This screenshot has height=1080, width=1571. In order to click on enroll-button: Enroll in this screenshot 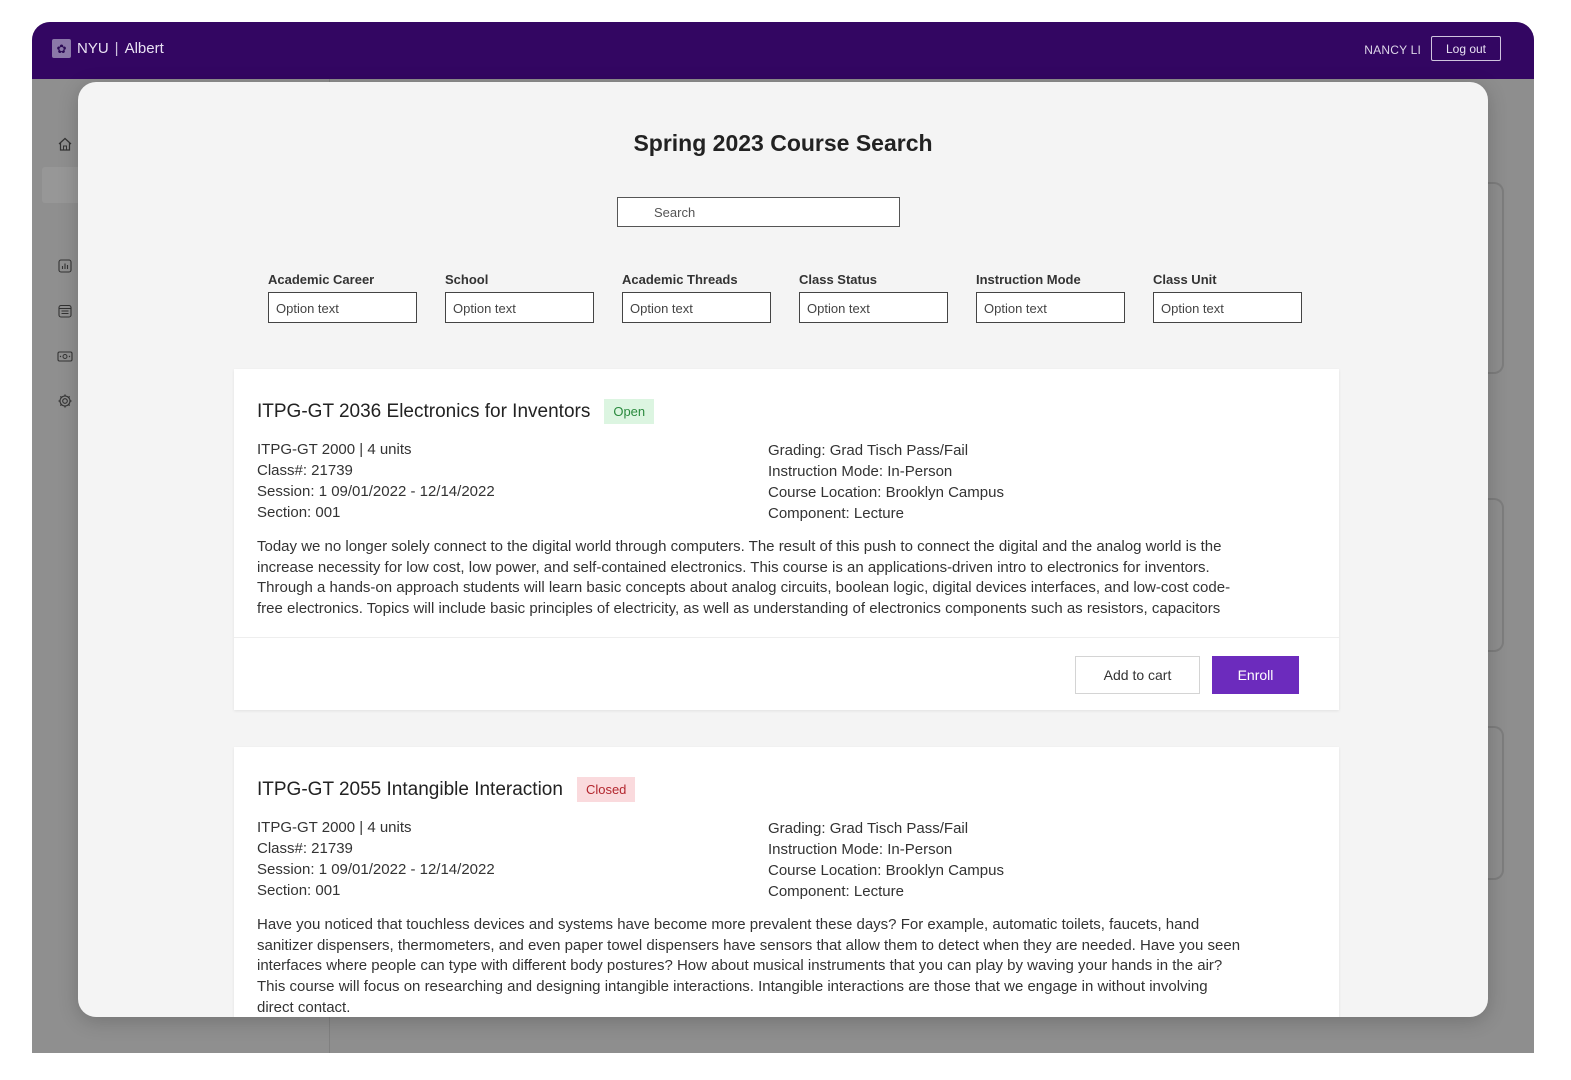, I will do `click(1255, 675)`.